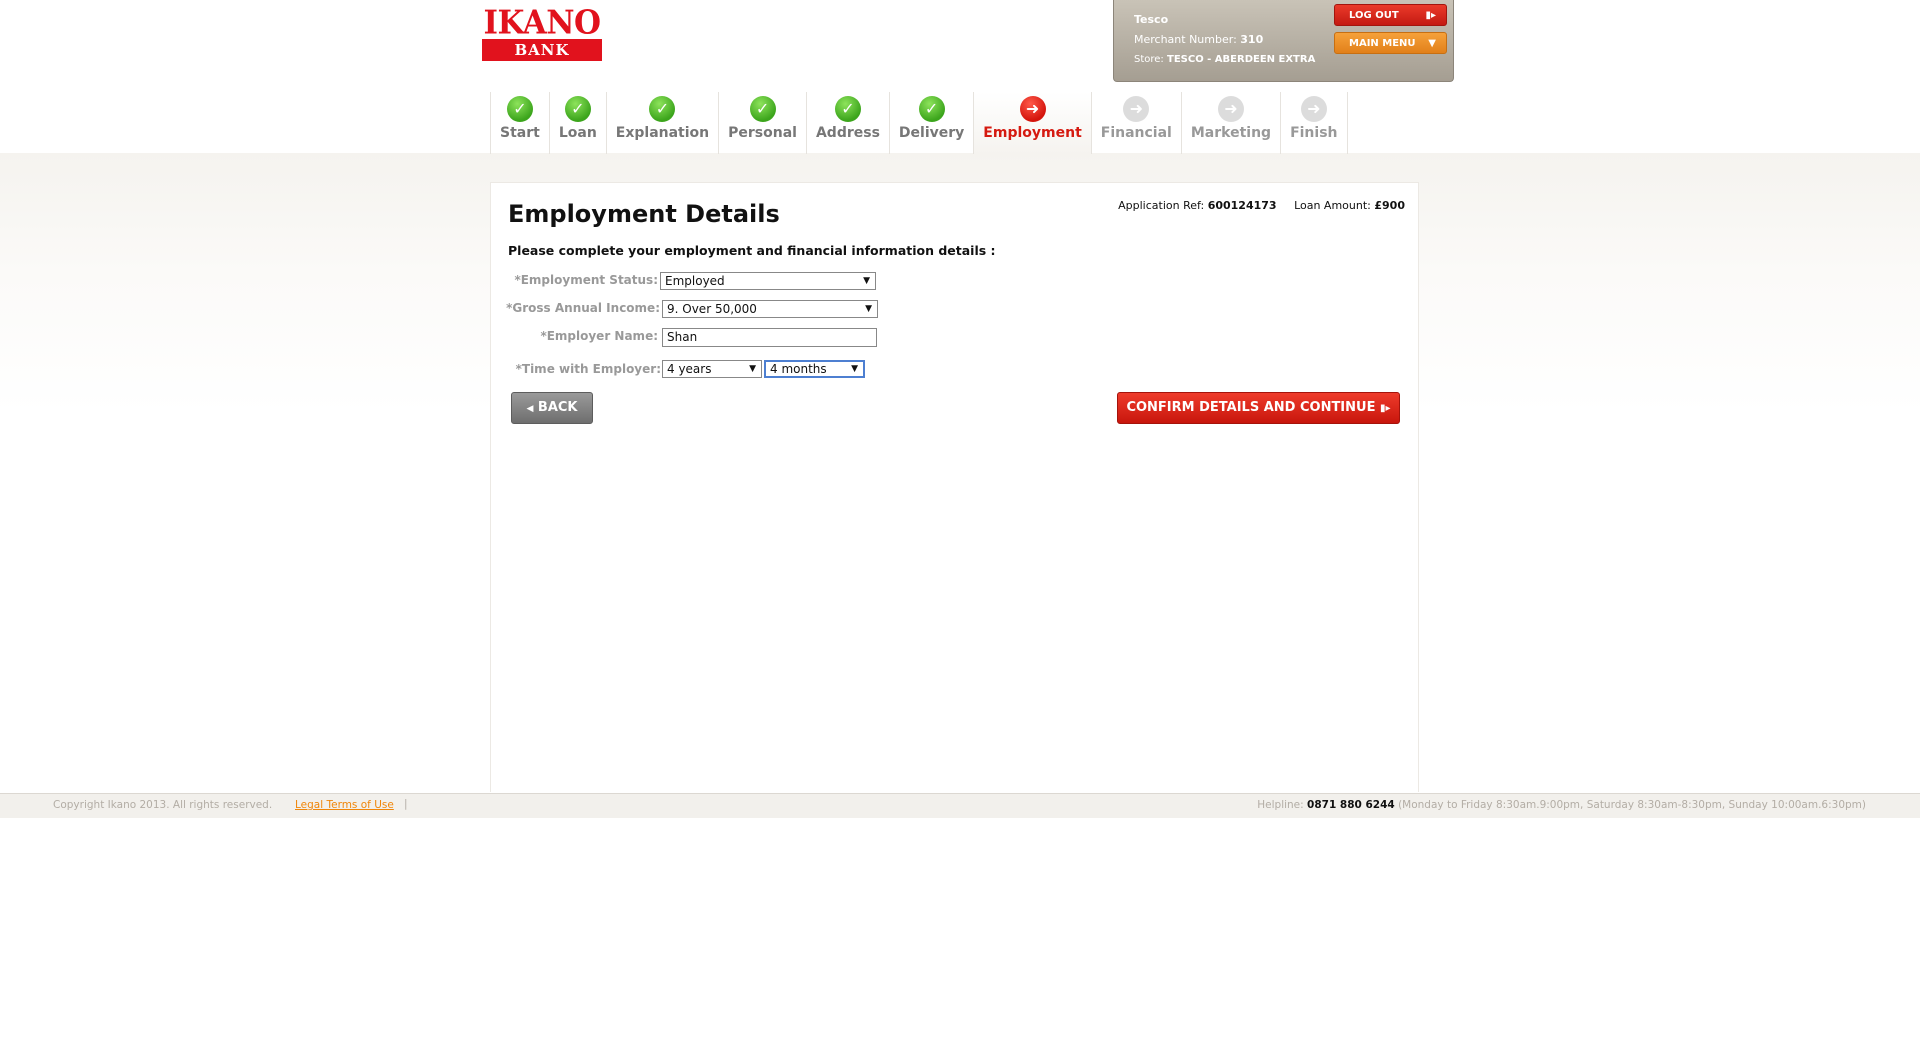 This screenshot has width=1920, height=1045. I want to click on step-finish: ➜ Finish, so click(1314, 123).